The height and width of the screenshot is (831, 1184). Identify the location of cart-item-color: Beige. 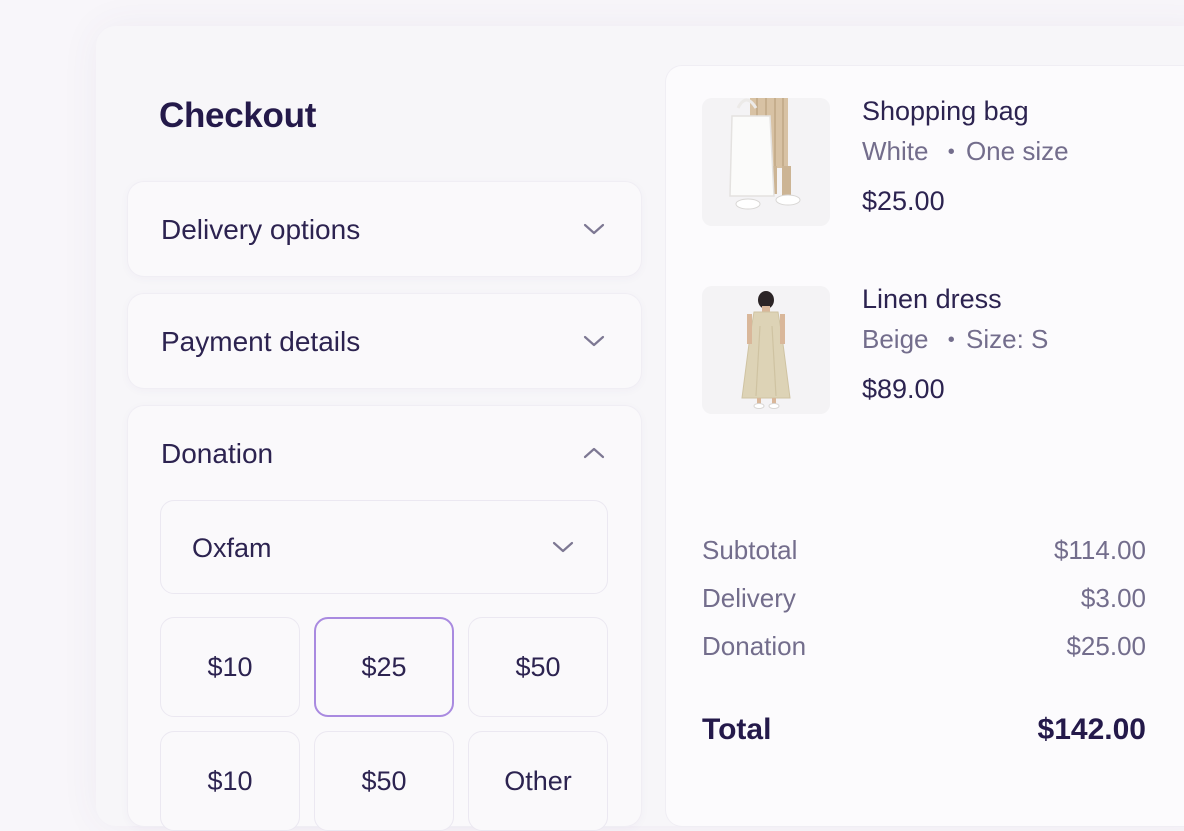
(895, 339).